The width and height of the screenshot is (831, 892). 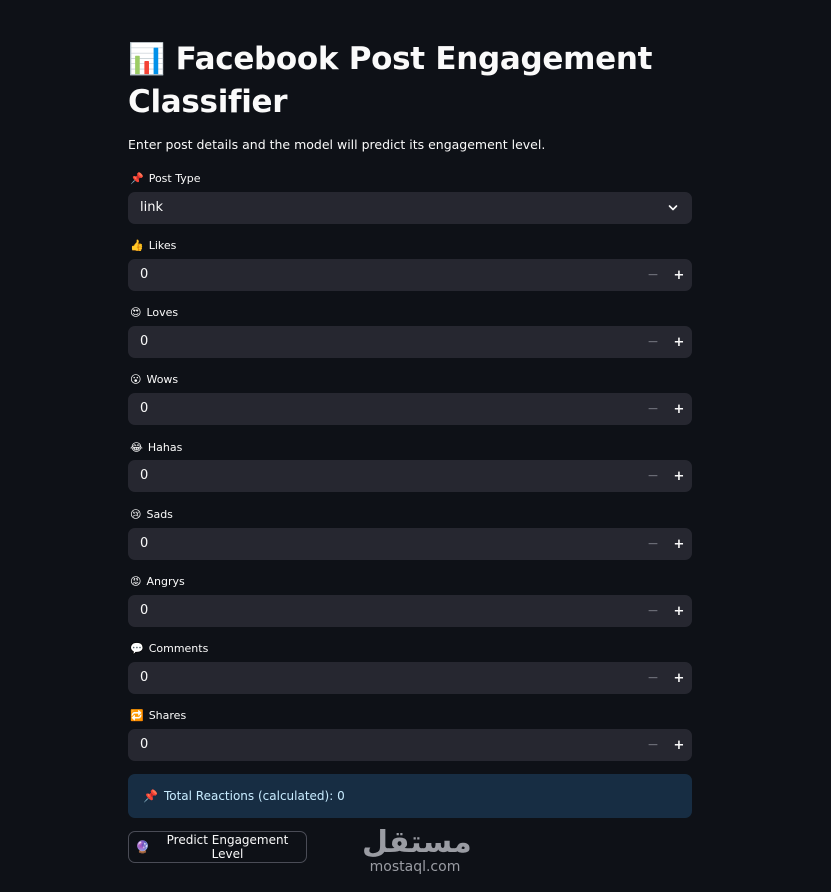 I want to click on bar-chart-icon: 📊, so click(x=147, y=59).